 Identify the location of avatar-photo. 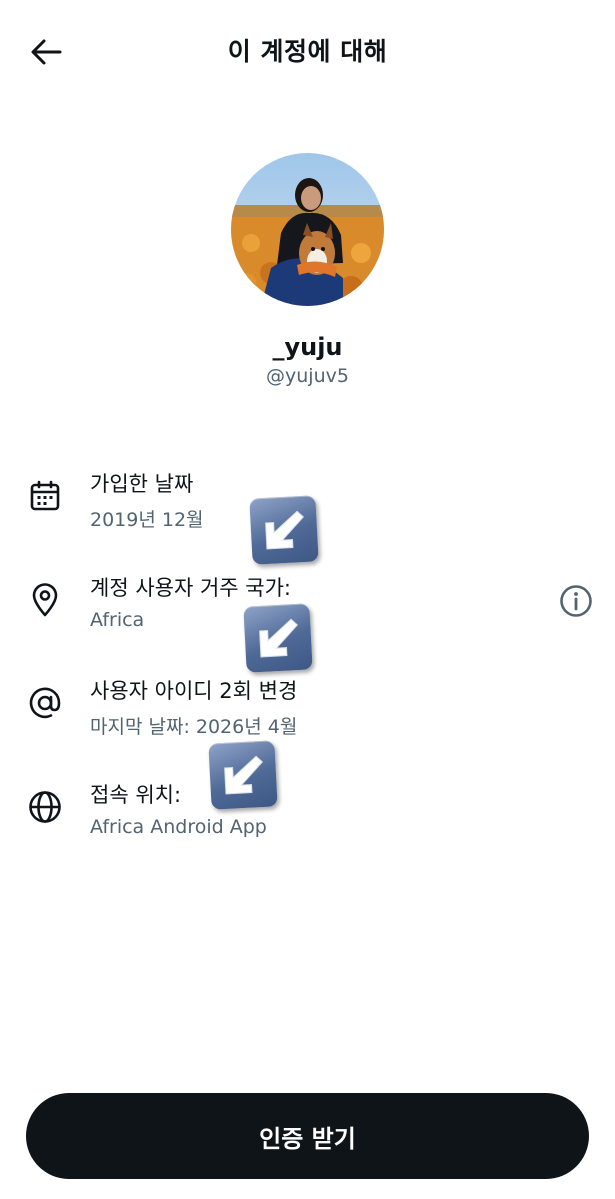
(307, 229).